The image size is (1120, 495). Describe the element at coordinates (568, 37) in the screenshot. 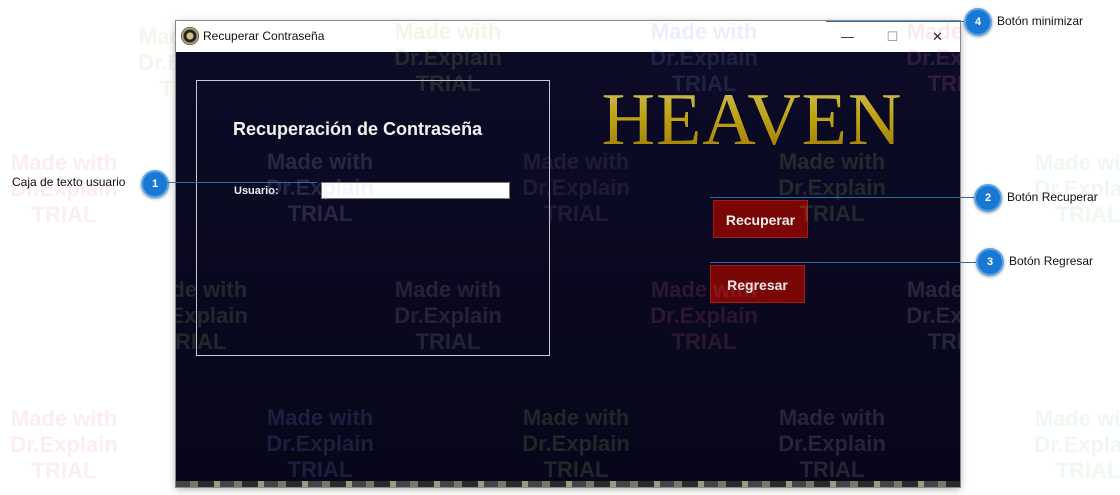

I see `title-bar: Recuperar Contraseña — ☐ ✕` at that location.